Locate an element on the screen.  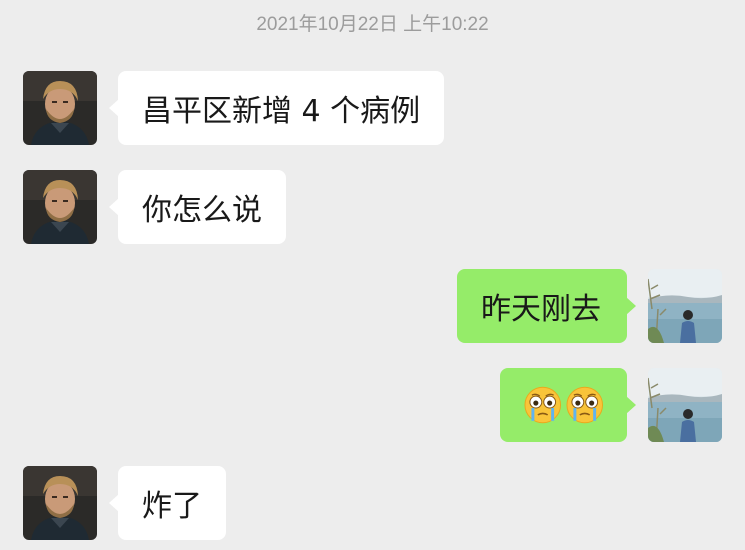
message-bubble-outgoing: 昨天刚去 is located at coordinates (546, 306).